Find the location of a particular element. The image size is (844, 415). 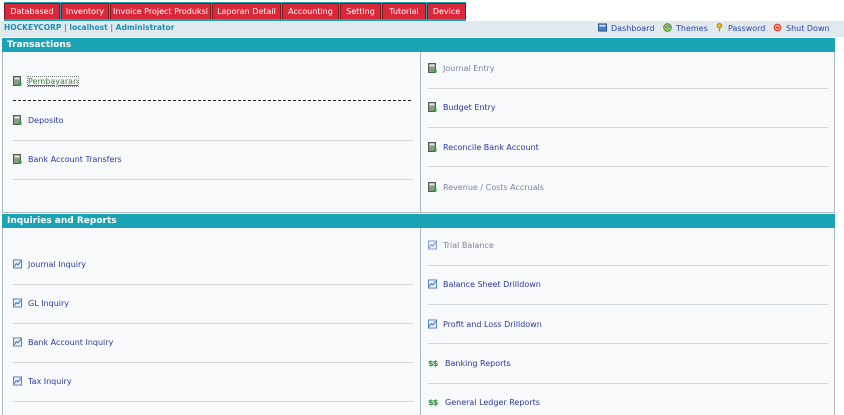

password-link: Password is located at coordinates (740, 29).